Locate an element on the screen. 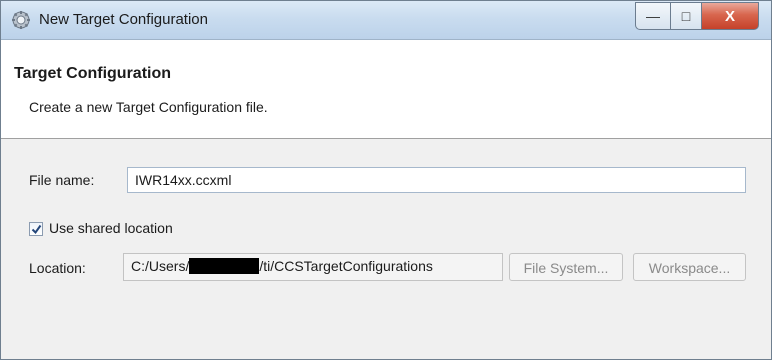 Image resolution: width=772 pixels, height=360 pixels. page-title: Target Configuration is located at coordinates (93, 73).